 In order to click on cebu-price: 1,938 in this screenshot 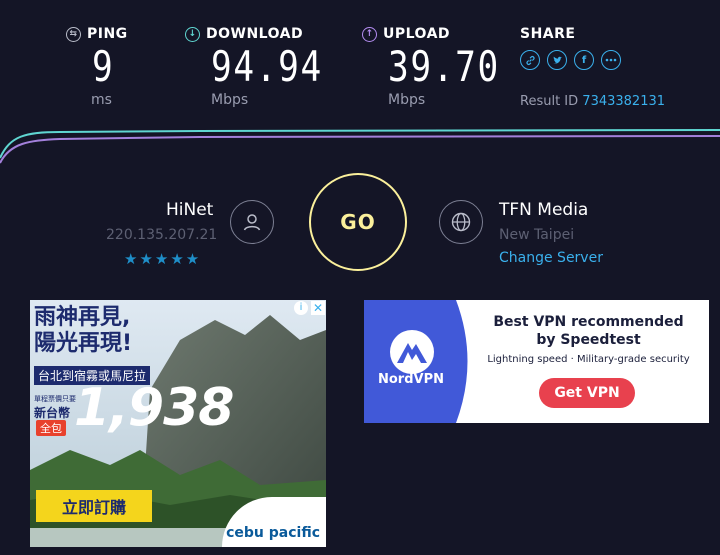, I will do `click(154, 408)`.